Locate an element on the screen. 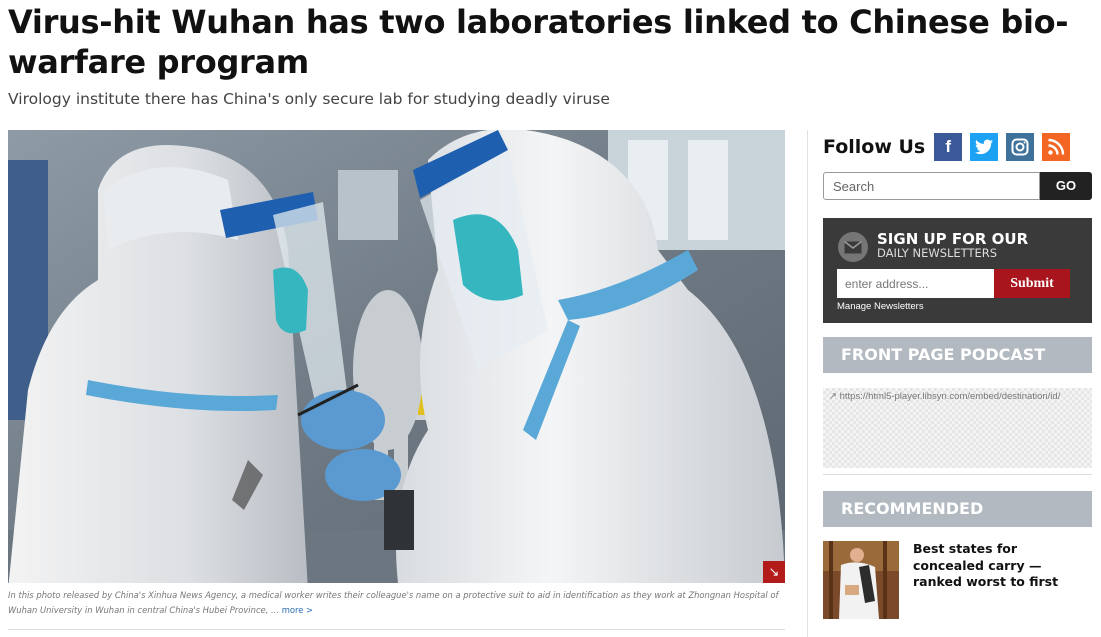  caption-more-link: more > is located at coordinates (297, 610).